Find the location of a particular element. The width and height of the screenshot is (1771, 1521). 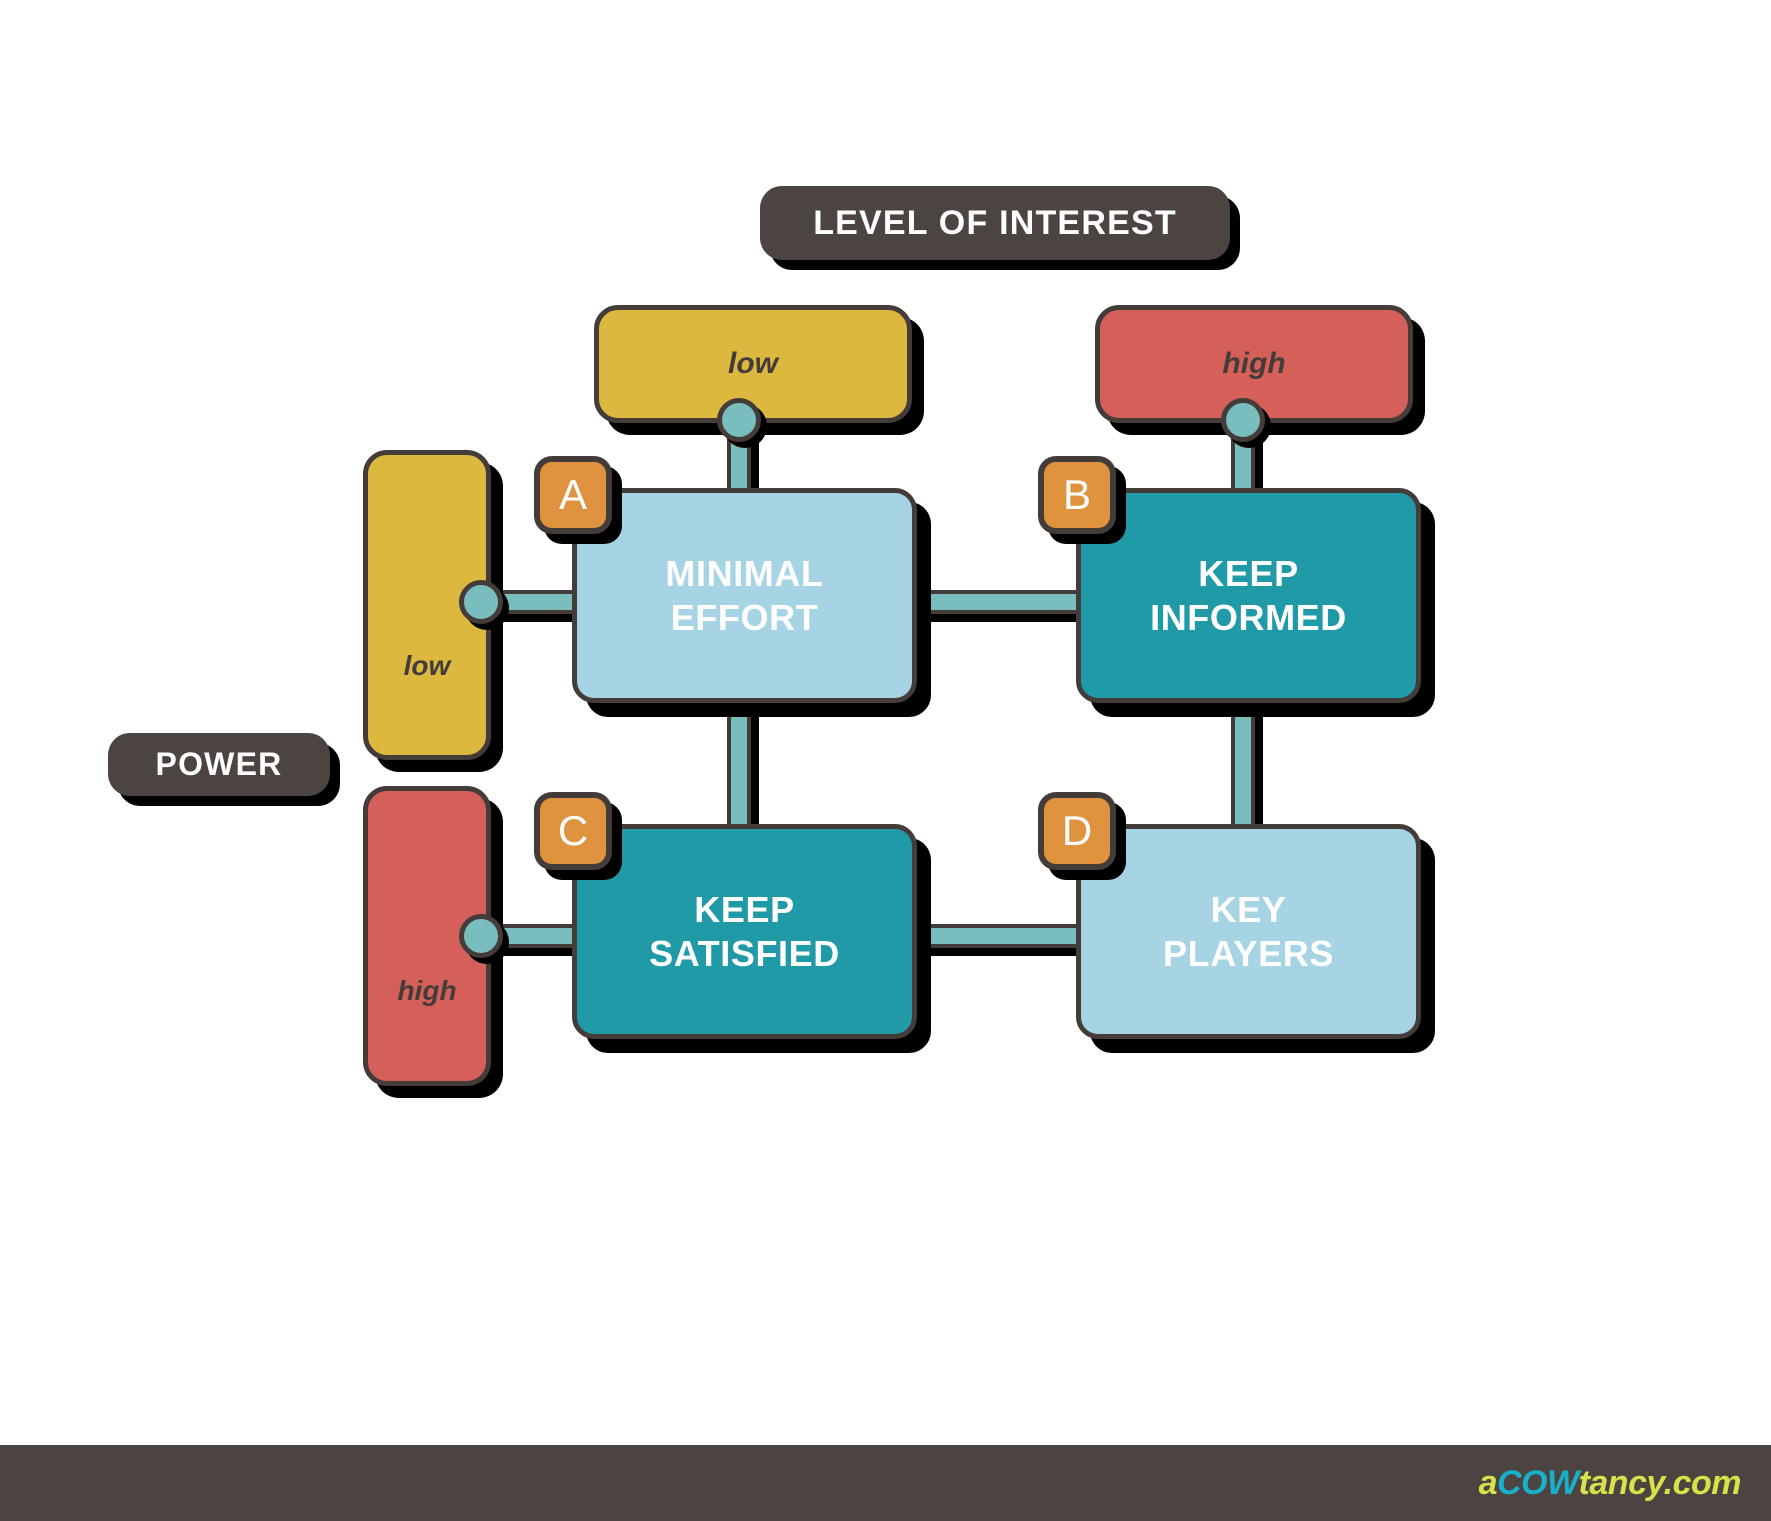

quadrant-a-line1: MINIMAL is located at coordinates (744, 573).